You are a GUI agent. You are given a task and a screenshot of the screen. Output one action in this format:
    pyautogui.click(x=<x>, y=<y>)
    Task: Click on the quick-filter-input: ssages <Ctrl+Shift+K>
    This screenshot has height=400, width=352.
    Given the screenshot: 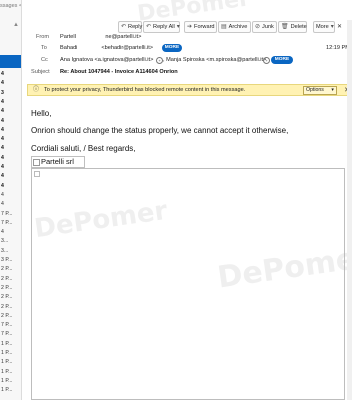 What is the action you would take?
    pyautogui.click(x=10, y=9)
    